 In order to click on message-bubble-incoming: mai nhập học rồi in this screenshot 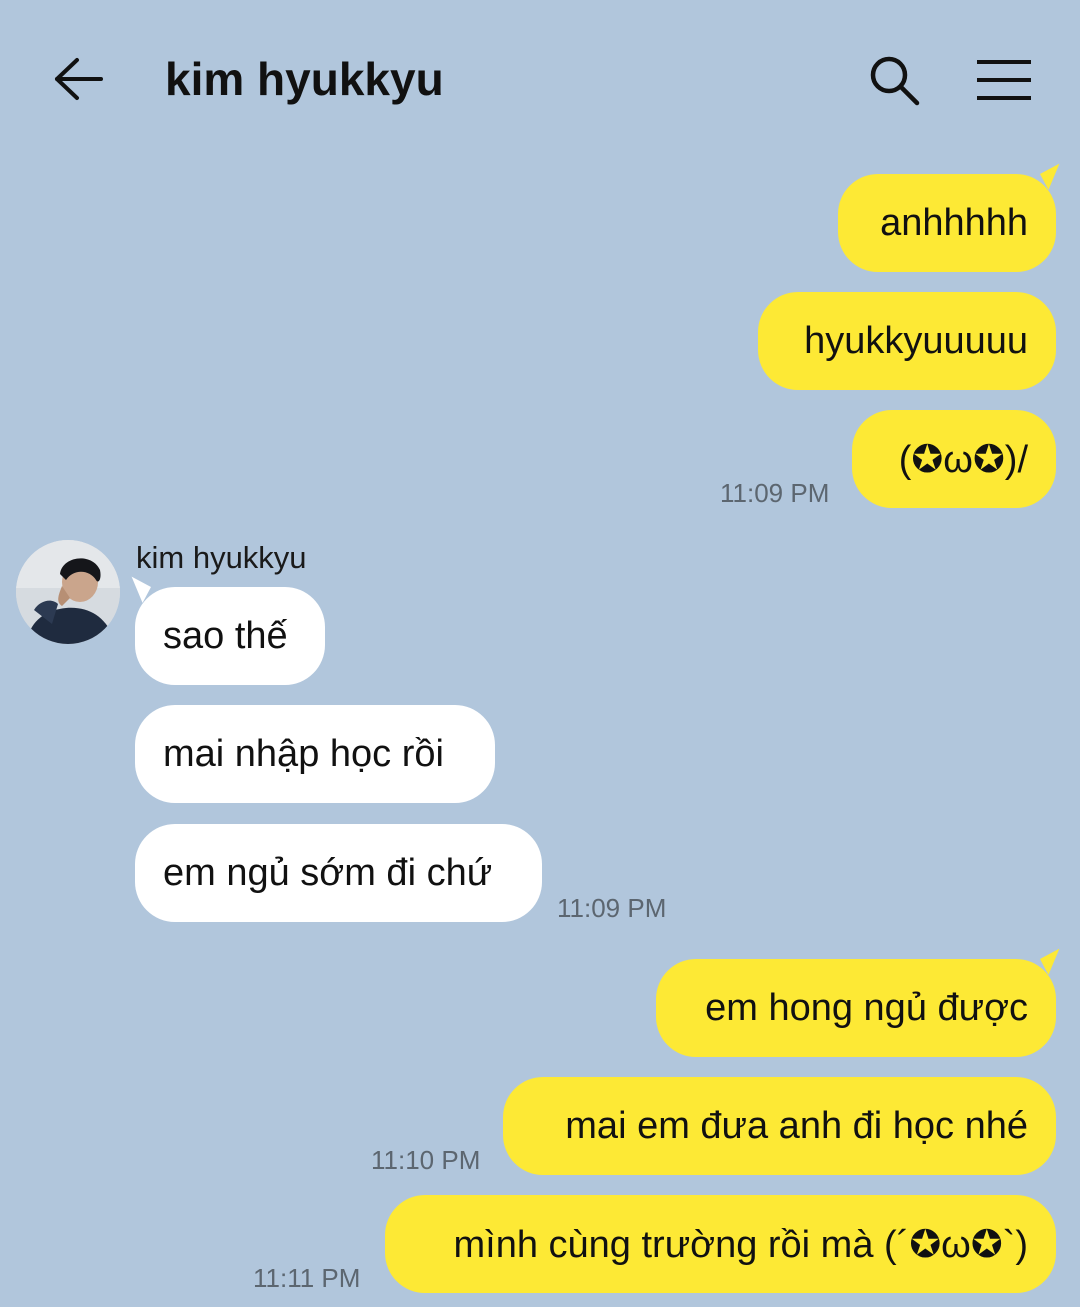, I will do `click(315, 754)`.